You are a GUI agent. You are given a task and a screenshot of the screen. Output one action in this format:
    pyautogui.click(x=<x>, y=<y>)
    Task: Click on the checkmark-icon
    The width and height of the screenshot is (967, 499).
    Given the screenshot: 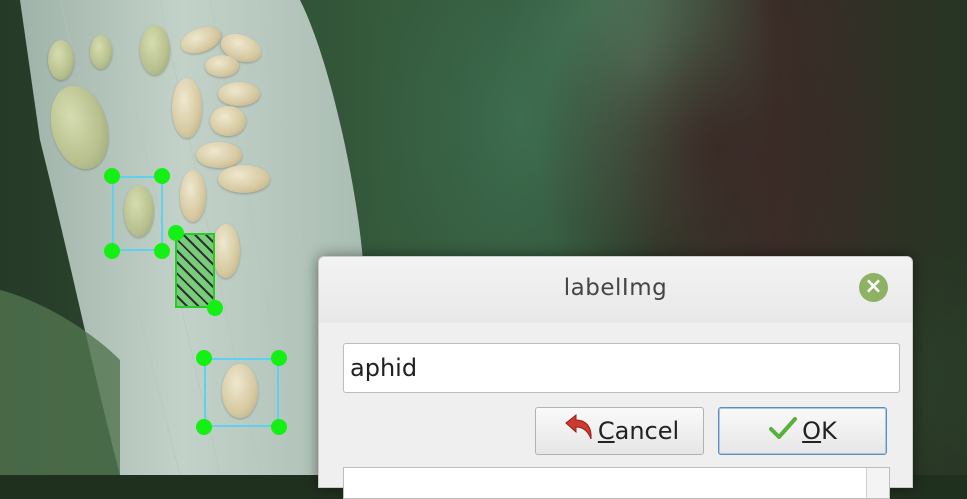 What is the action you would take?
    pyautogui.click(x=783, y=431)
    